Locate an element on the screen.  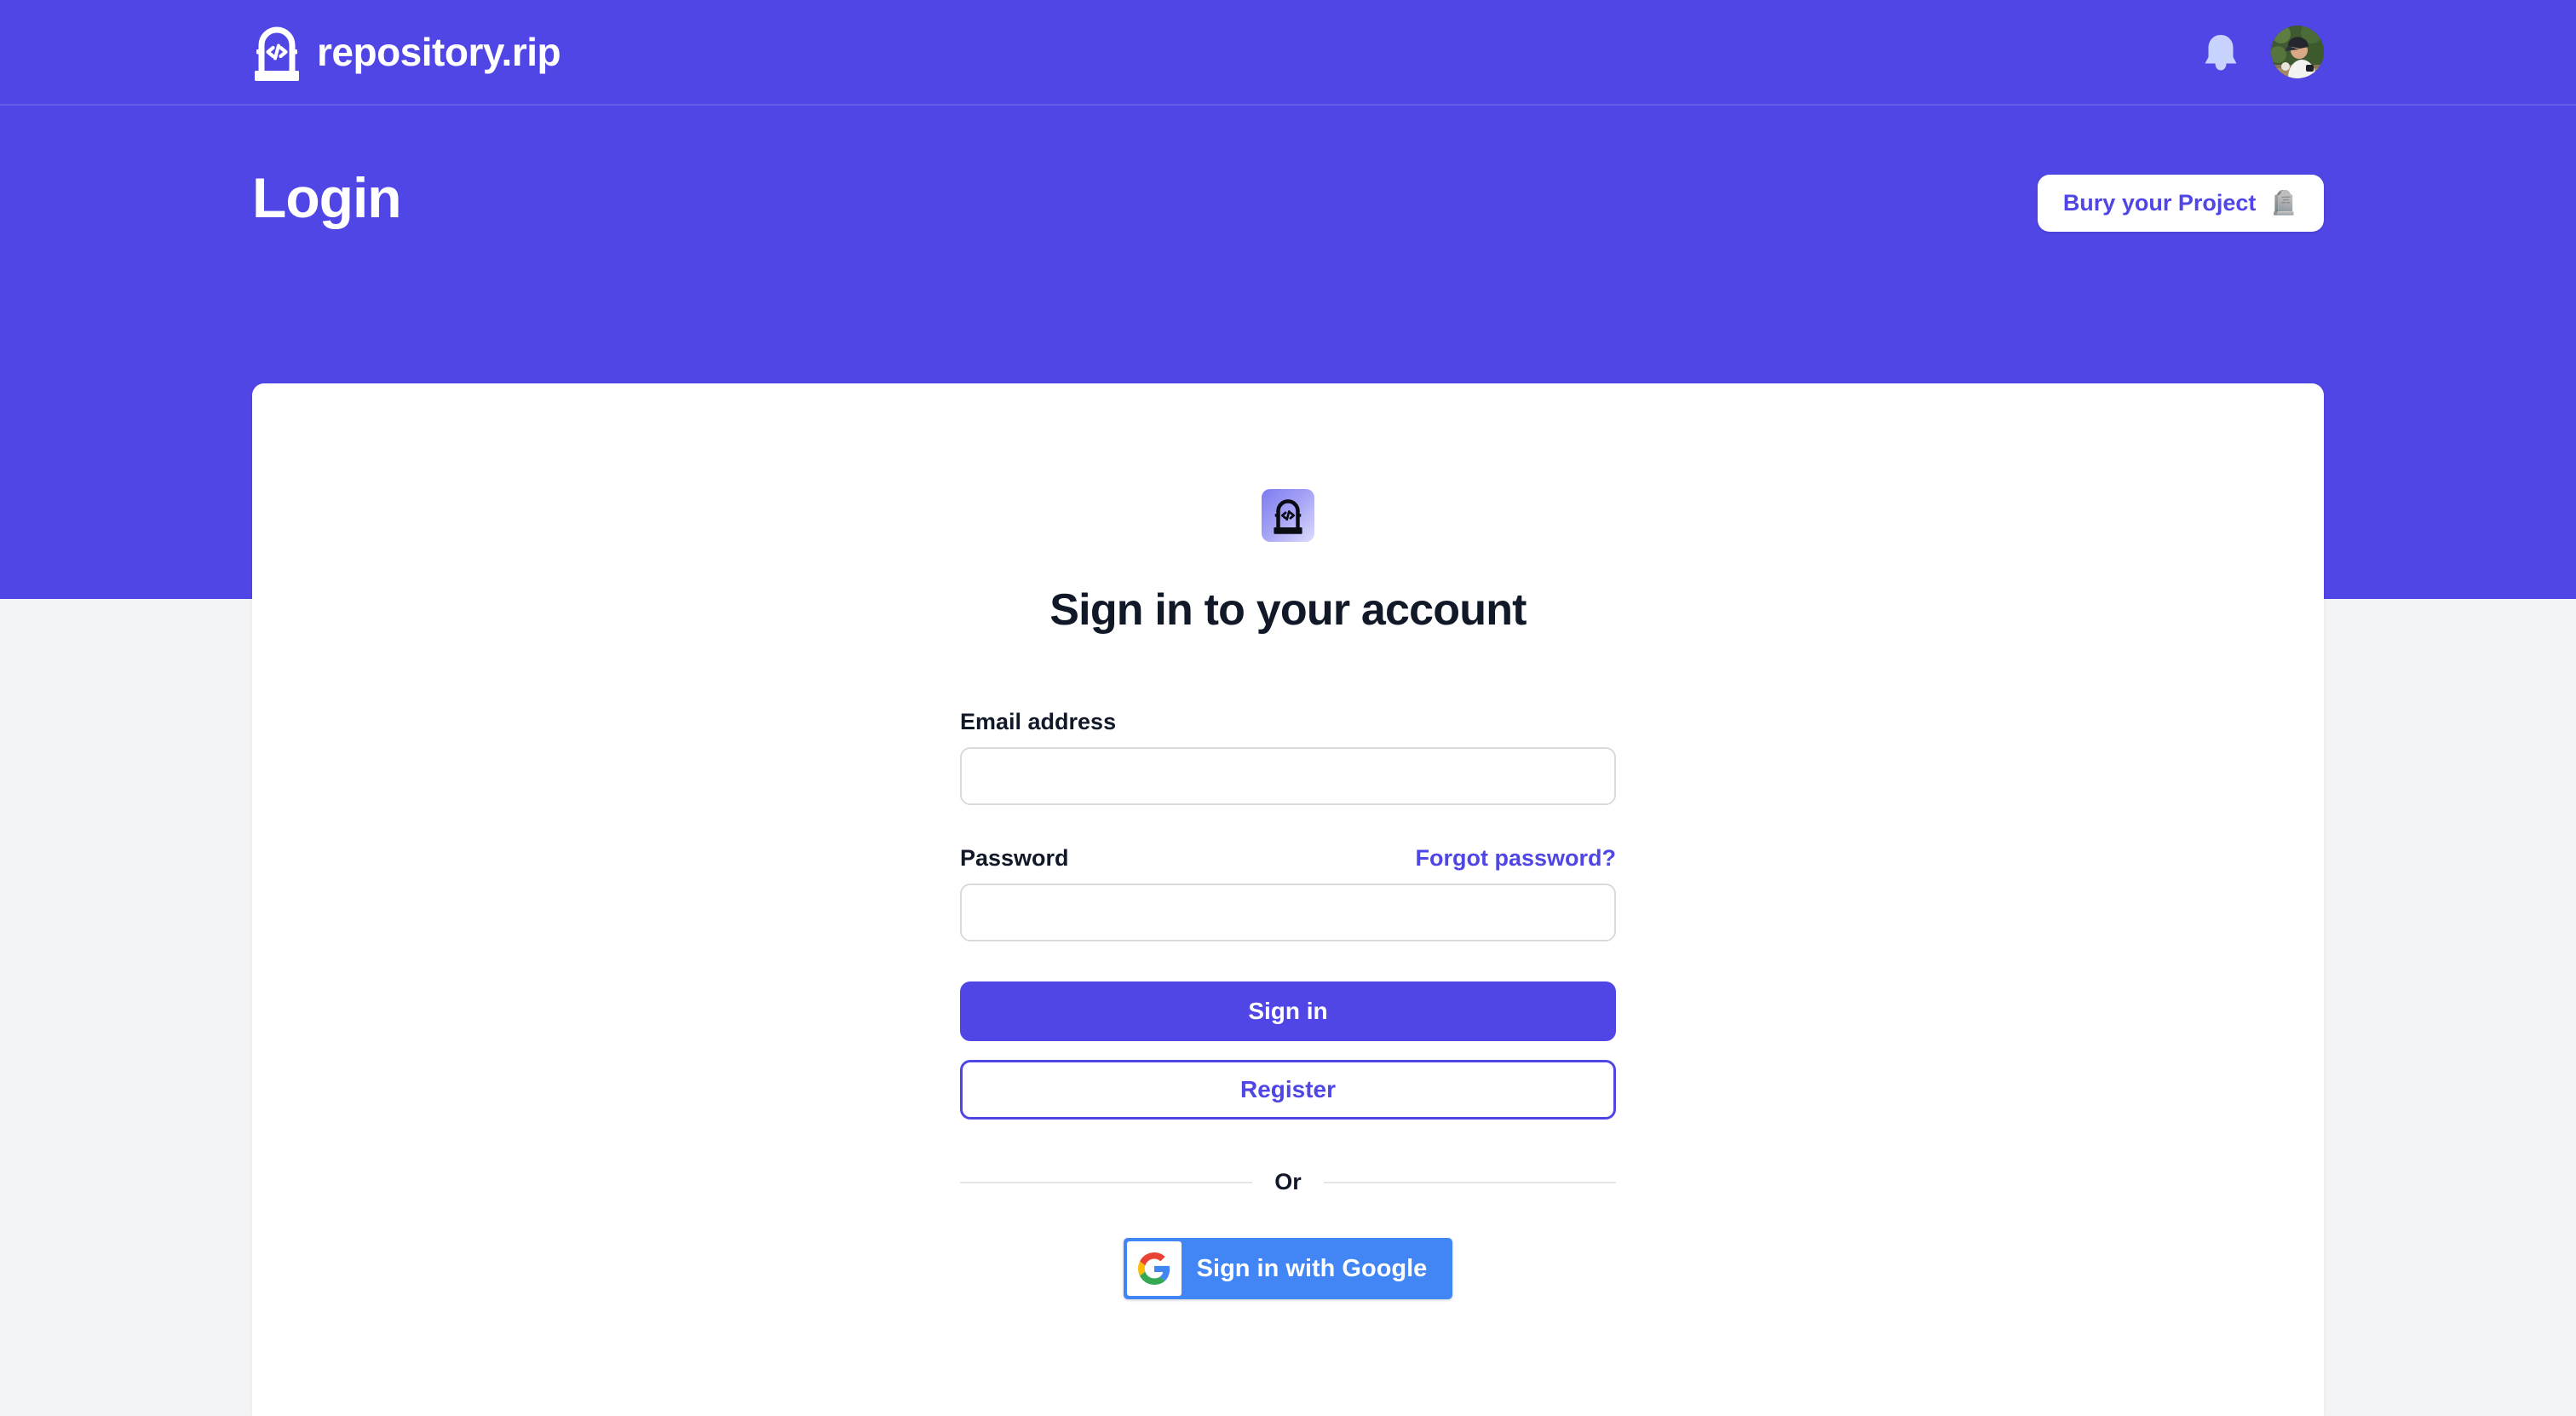
avatar is located at coordinates (2297, 52).